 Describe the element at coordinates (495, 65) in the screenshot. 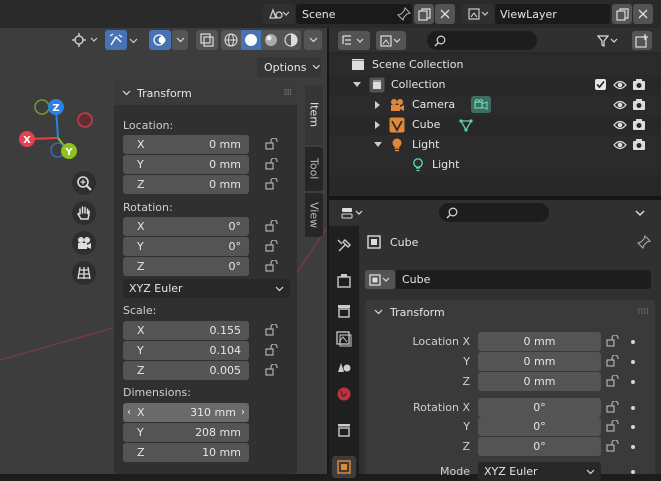

I see `outliner-row-scene-collection: Scene Collection` at that location.